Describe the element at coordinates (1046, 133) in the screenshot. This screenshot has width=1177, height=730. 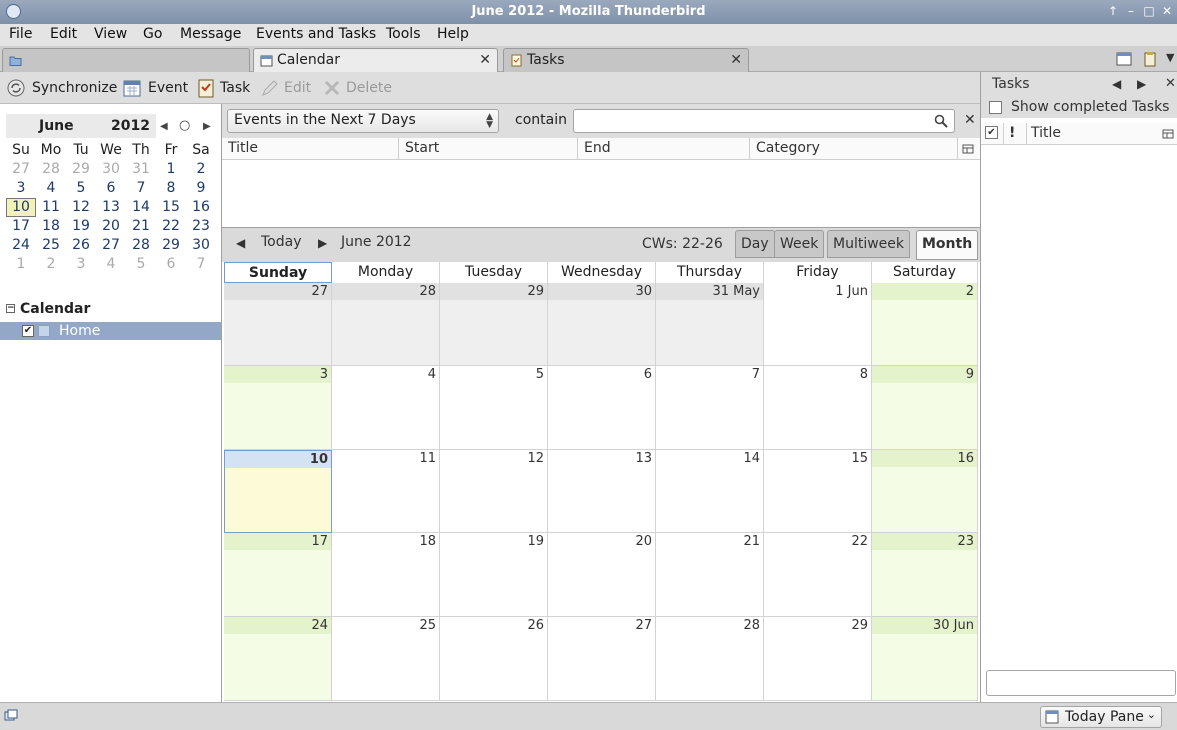
I see `task-title-column: Title` at that location.